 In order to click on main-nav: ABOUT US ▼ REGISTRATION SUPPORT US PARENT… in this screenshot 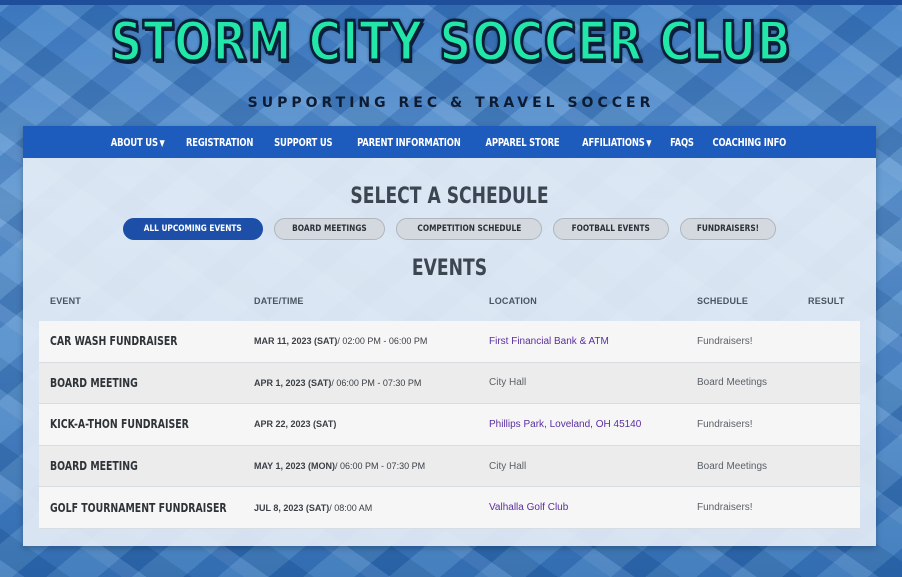, I will do `click(449, 142)`.